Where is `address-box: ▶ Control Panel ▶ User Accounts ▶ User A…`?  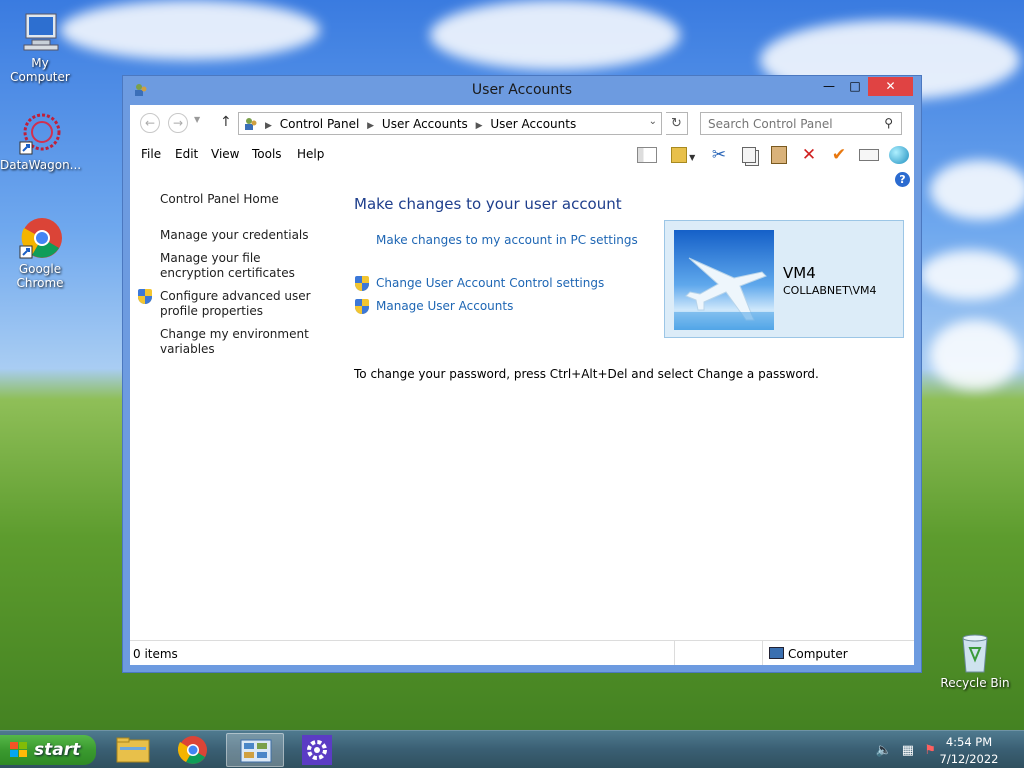 address-box: ▶ Control Panel ▶ User Accounts ▶ User A… is located at coordinates (450, 123).